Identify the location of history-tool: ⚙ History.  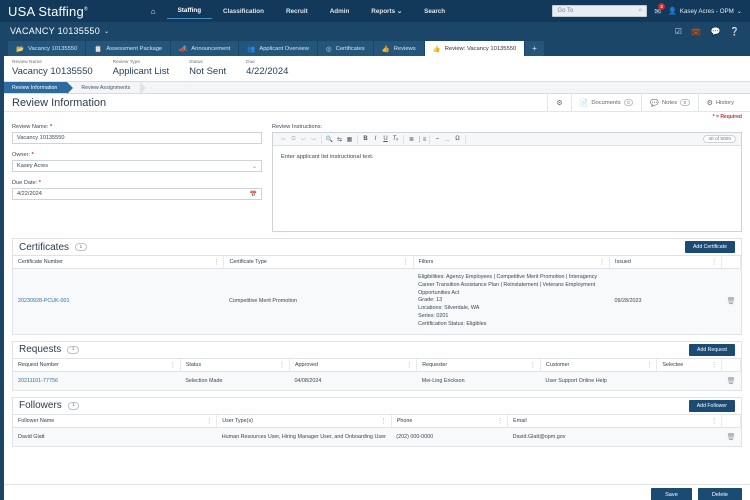
(719, 102).